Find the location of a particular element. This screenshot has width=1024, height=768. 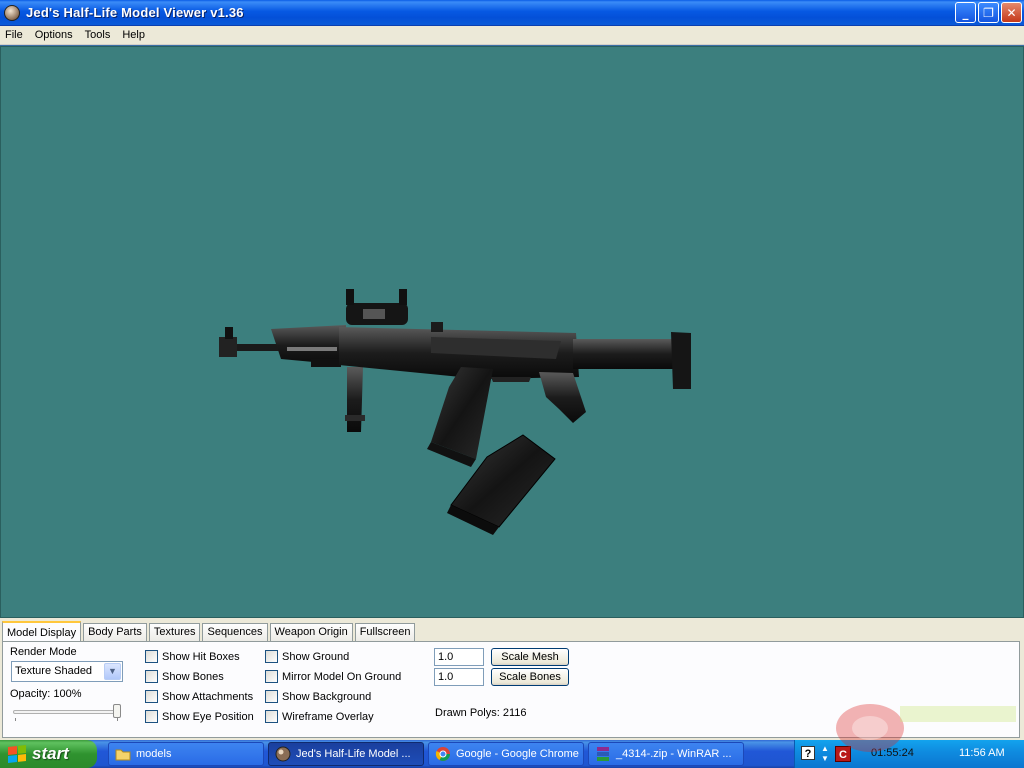

menu-options: Options is located at coordinates (54, 35).